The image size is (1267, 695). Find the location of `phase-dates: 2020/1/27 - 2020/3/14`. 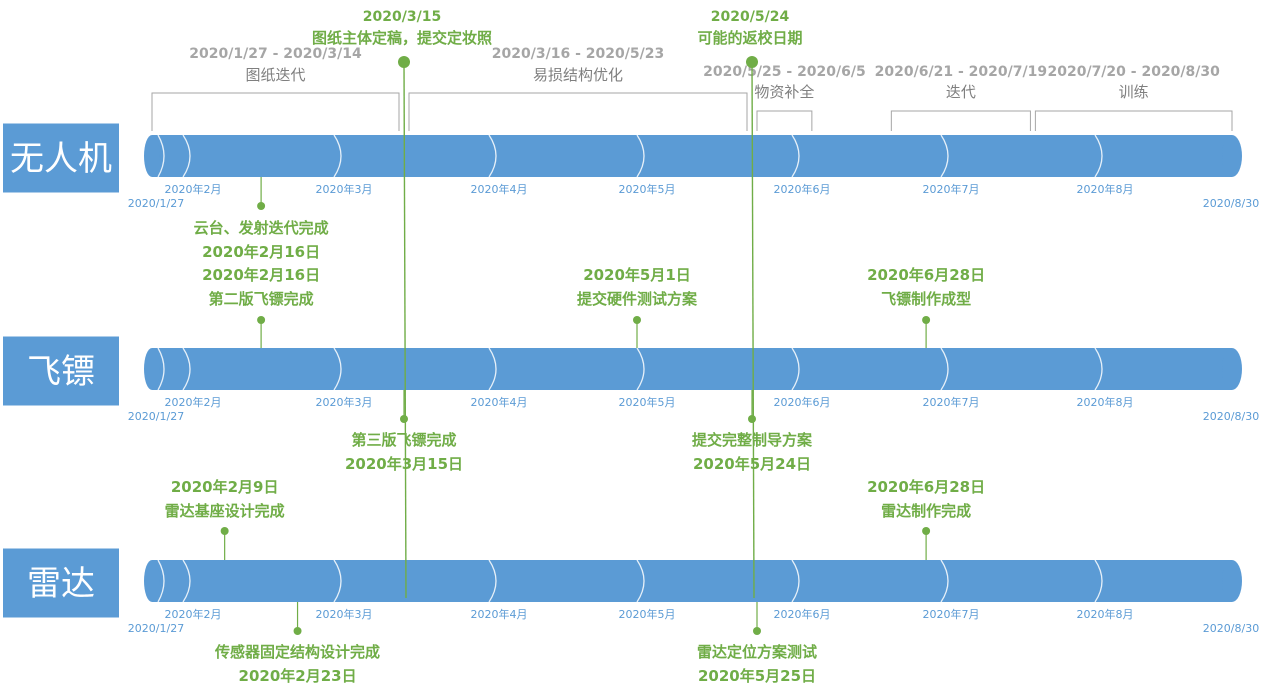

phase-dates: 2020/1/27 - 2020/3/14 is located at coordinates (275, 54).